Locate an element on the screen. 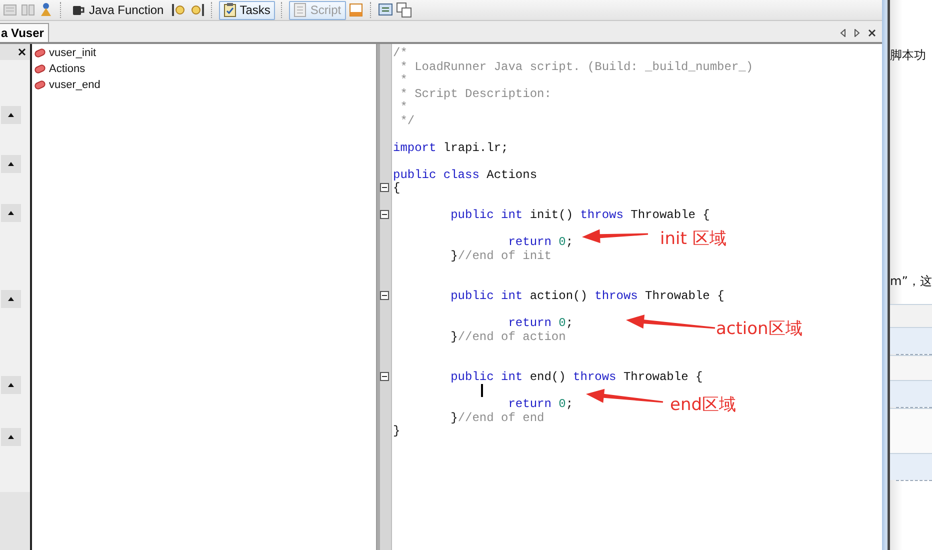 Image resolution: width=932 pixels, height=550 pixels. code-line: public int end() throws Throwable { is located at coordinates (576, 377).